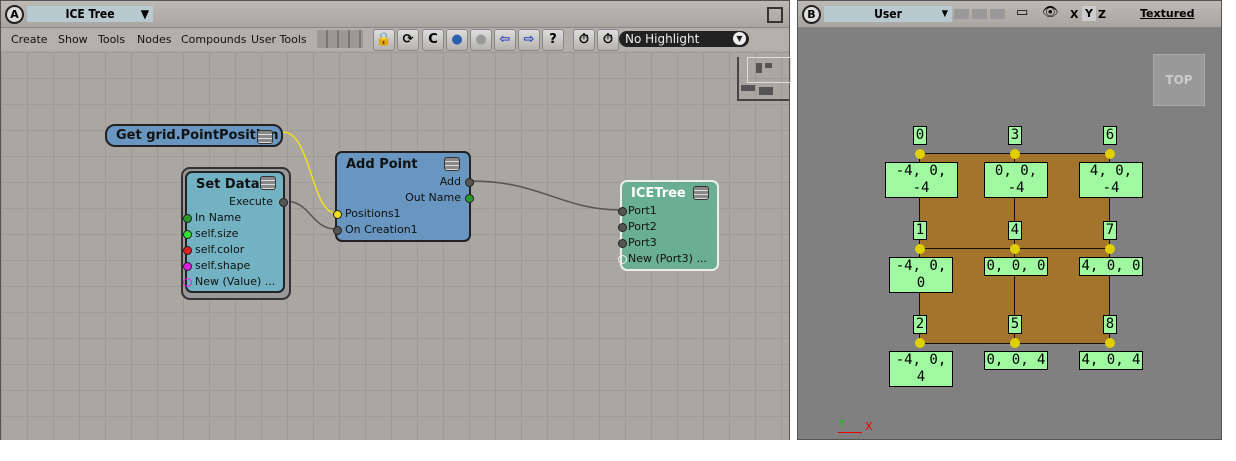 The image size is (1236, 461). I want to click on port-on-creation1: On Creation1, so click(381, 229).